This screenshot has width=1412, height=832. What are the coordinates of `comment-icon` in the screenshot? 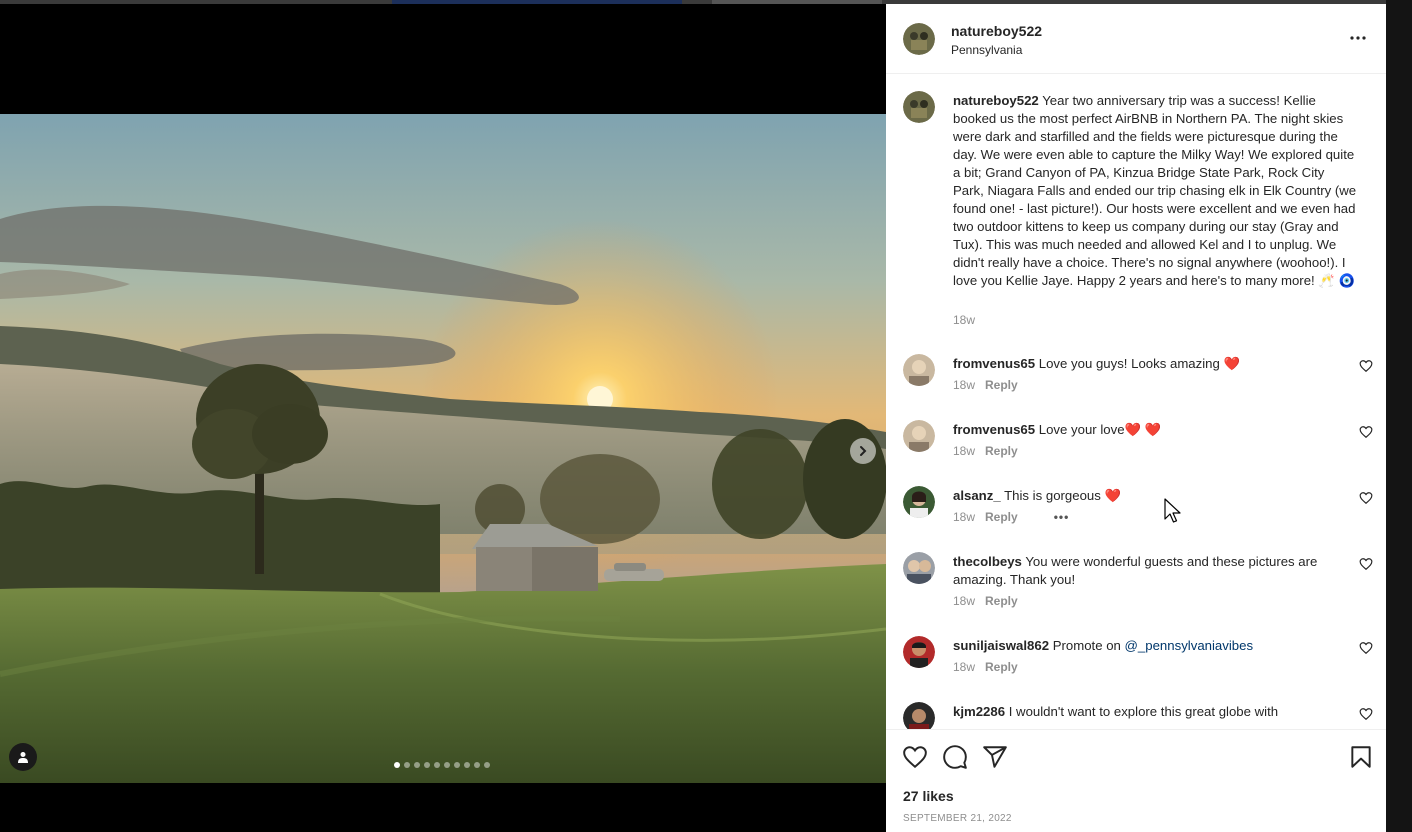 It's located at (955, 757).